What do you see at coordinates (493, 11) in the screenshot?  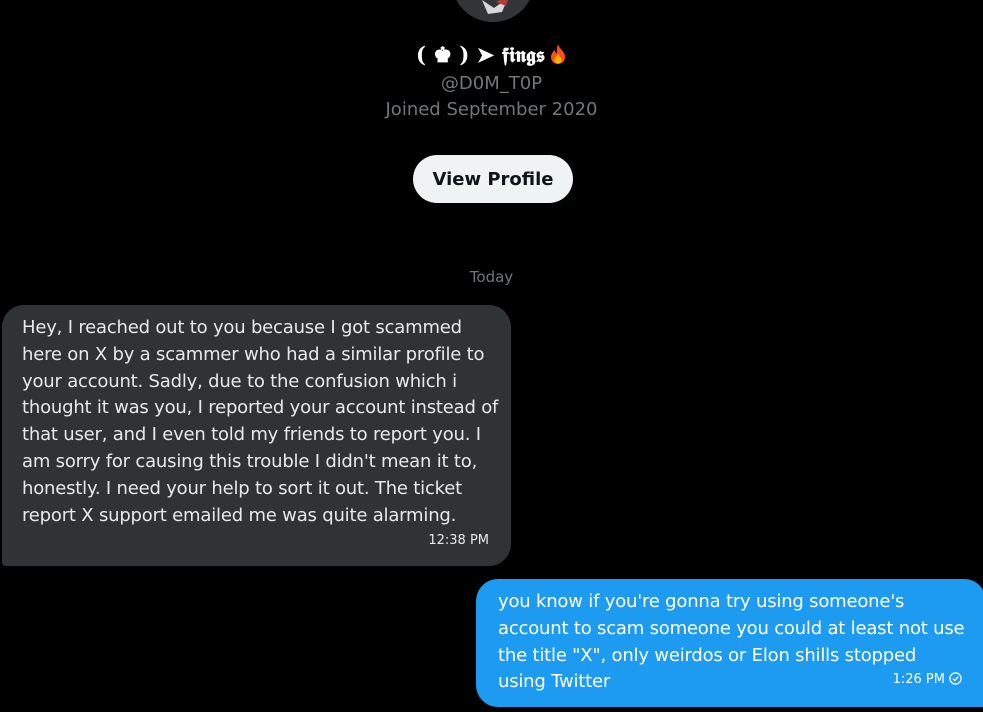 I see `profile-avatar` at bounding box center [493, 11].